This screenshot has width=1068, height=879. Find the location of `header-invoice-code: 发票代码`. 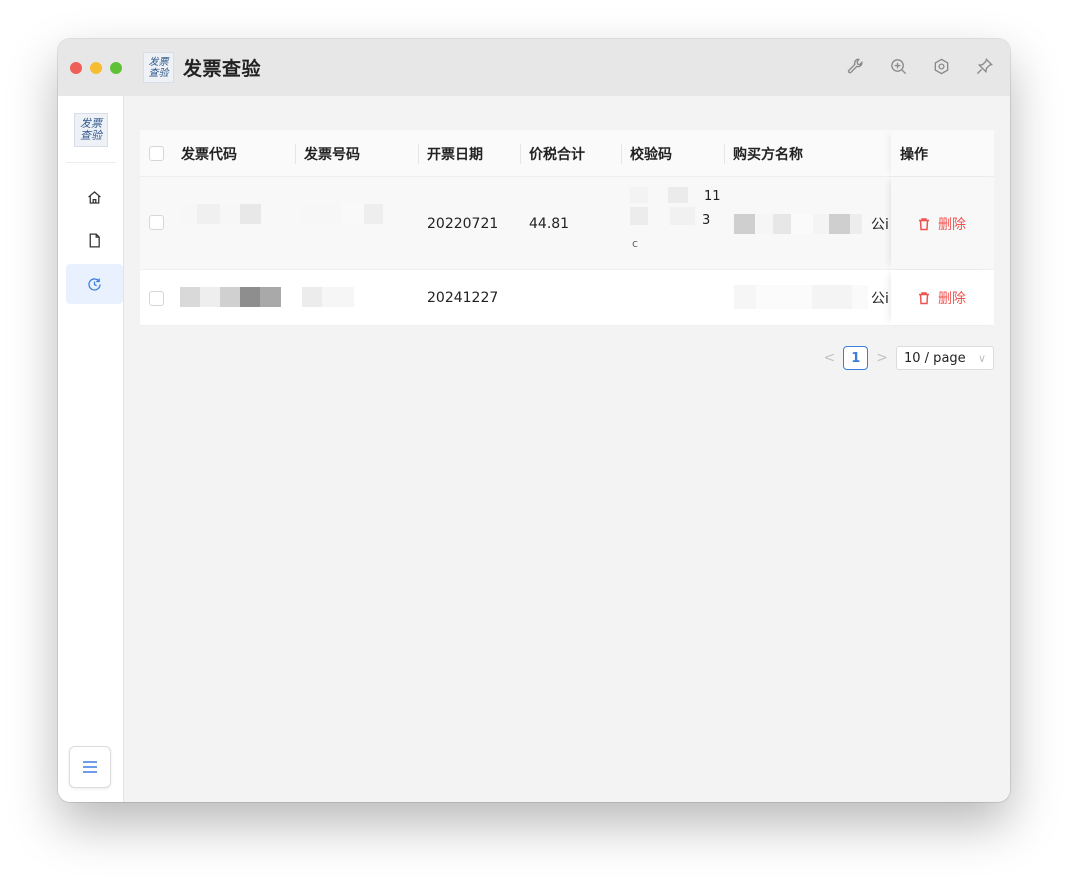

header-invoice-code: 发票代码 is located at coordinates (209, 154).